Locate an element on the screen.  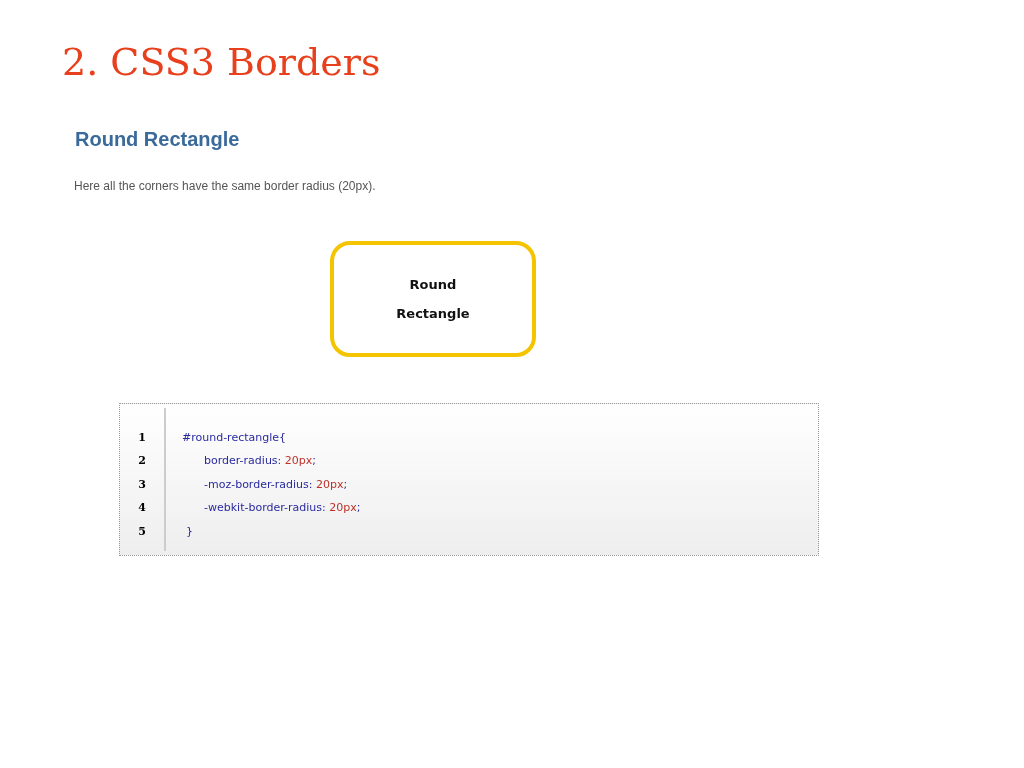
description-text: Here all the corners have the same border radius (20px). is located at coordinates (225, 185).